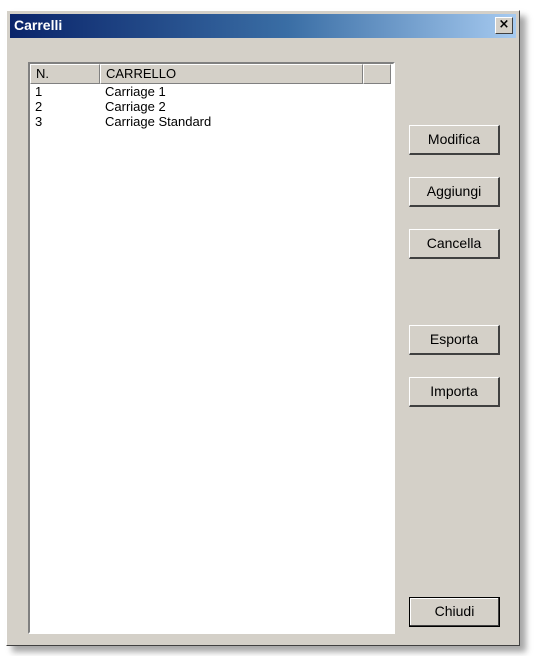 This screenshot has width=534, height=656. What do you see at coordinates (135, 91) in the screenshot?
I see `row-name: Carriage 1` at bounding box center [135, 91].